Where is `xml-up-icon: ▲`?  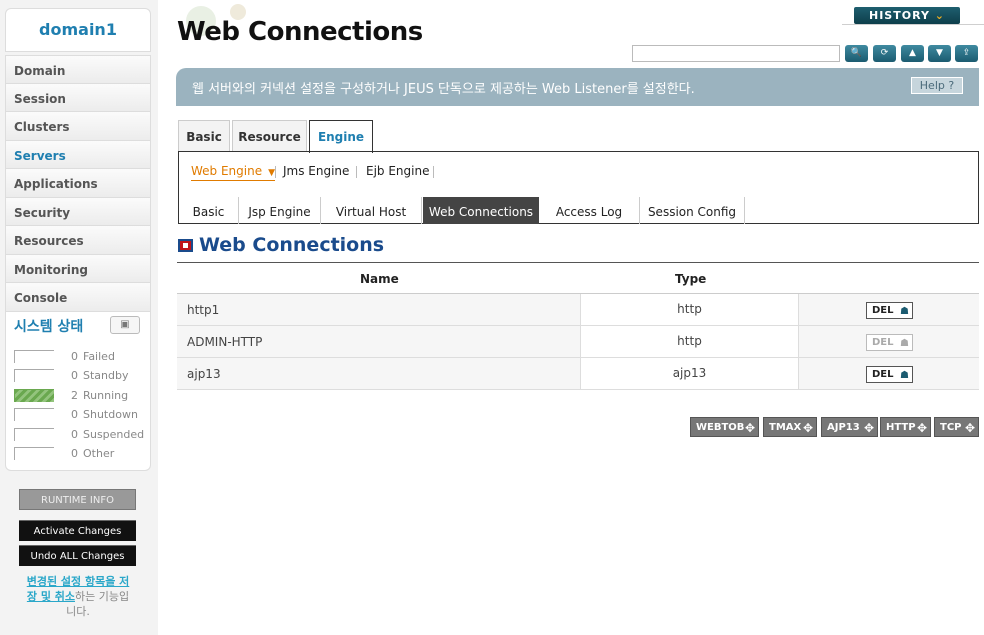
xml-up-icon: ▲ is located at coordinates (912, 53).